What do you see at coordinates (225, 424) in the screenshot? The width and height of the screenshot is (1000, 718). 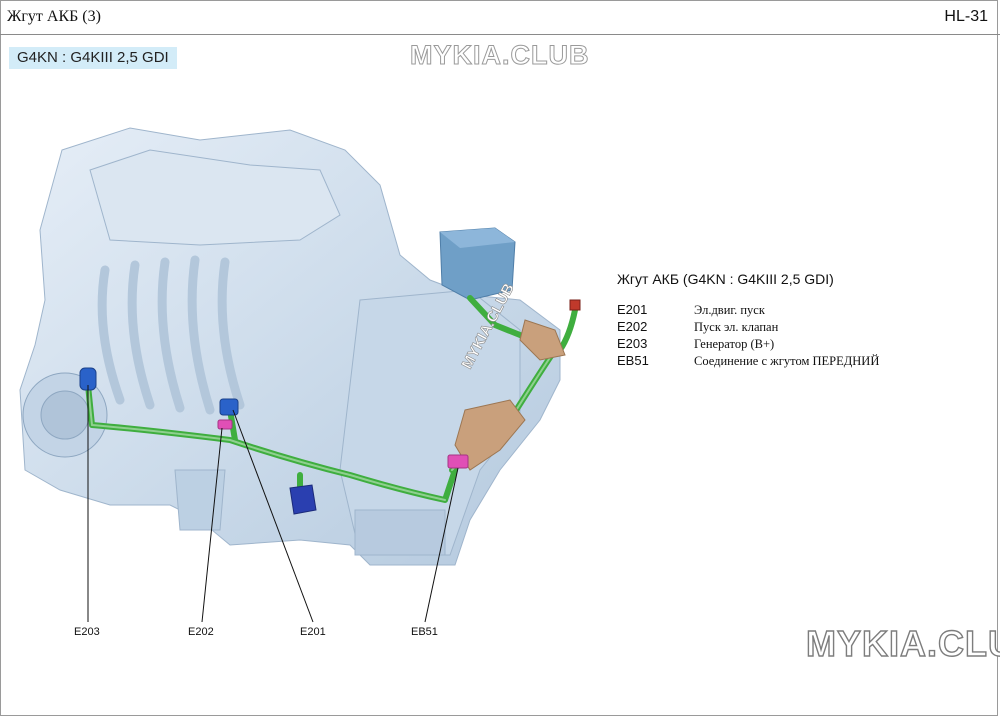 I see `connector-e202` at bounding box center [225, 424].